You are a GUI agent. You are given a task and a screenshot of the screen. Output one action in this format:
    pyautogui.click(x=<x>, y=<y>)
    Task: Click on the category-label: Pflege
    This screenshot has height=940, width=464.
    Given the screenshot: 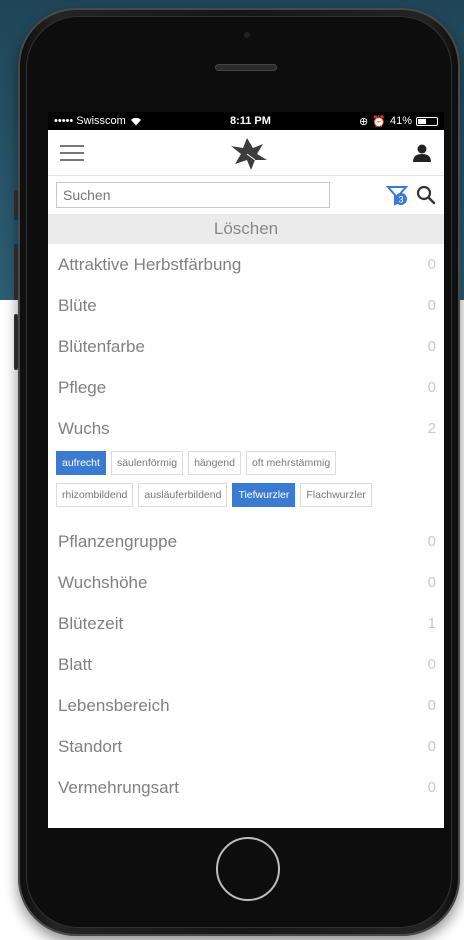 What is the action you would take?
    pyautogui.click(x=82, y=387)
    